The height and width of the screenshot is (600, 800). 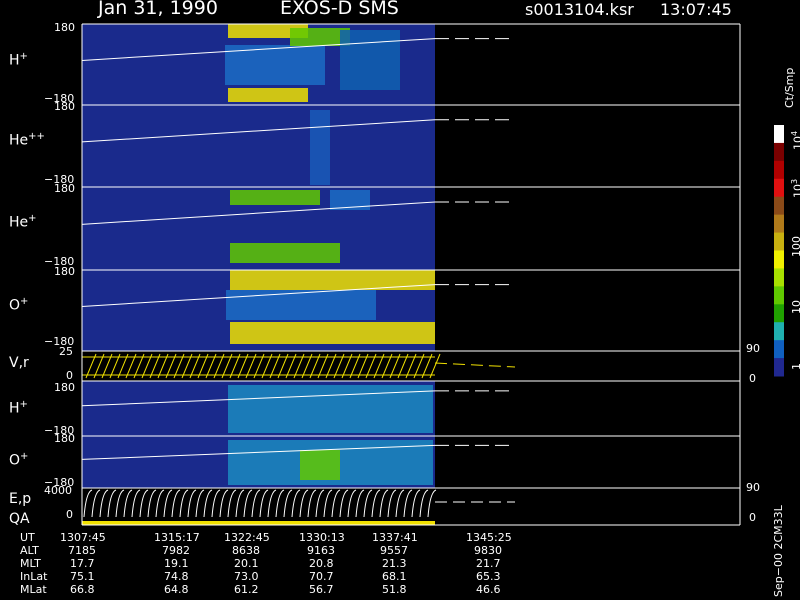 I want to click on ephemeris-row: MLat 66.8 64.8 61.2 56.7 51.8 46.6, so click(x=300, y=589).